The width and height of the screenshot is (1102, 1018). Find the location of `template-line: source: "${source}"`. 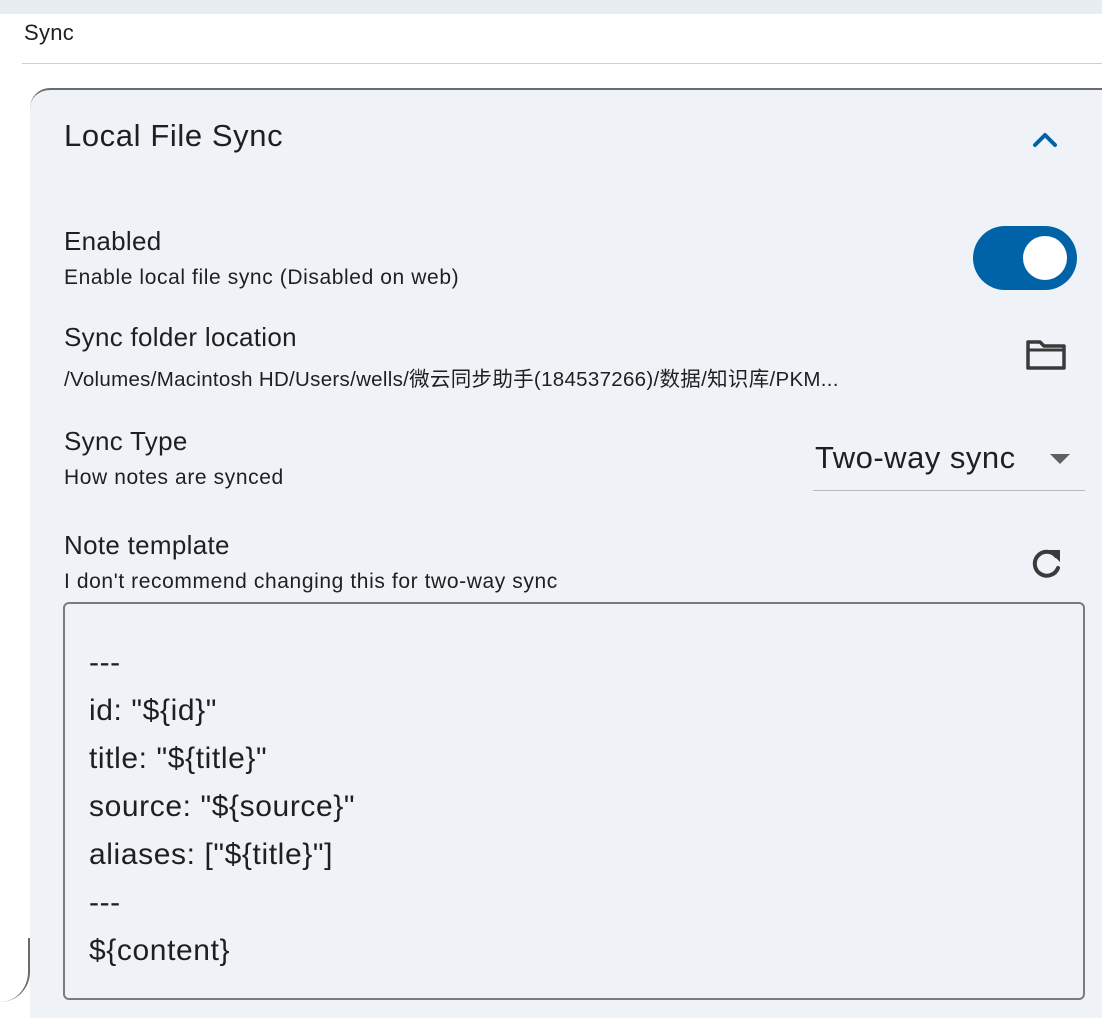

template-line: source: "${source}" is located at coordinates (222, 806).